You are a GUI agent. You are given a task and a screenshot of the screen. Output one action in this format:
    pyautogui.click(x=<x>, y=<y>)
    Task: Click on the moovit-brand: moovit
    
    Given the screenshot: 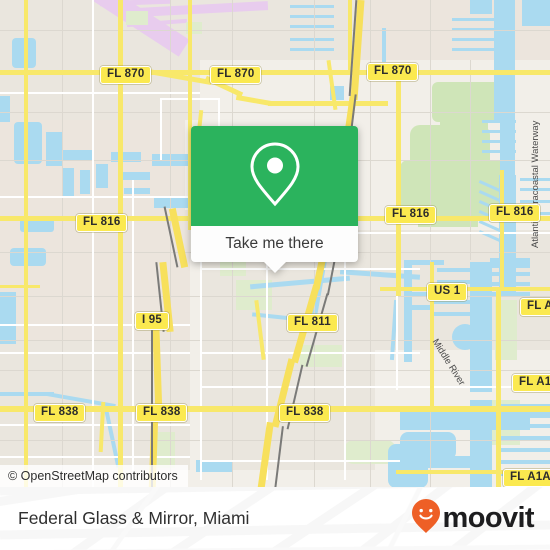 What is the action you would take?
    pyautogui.click(x=473, y=518)
    